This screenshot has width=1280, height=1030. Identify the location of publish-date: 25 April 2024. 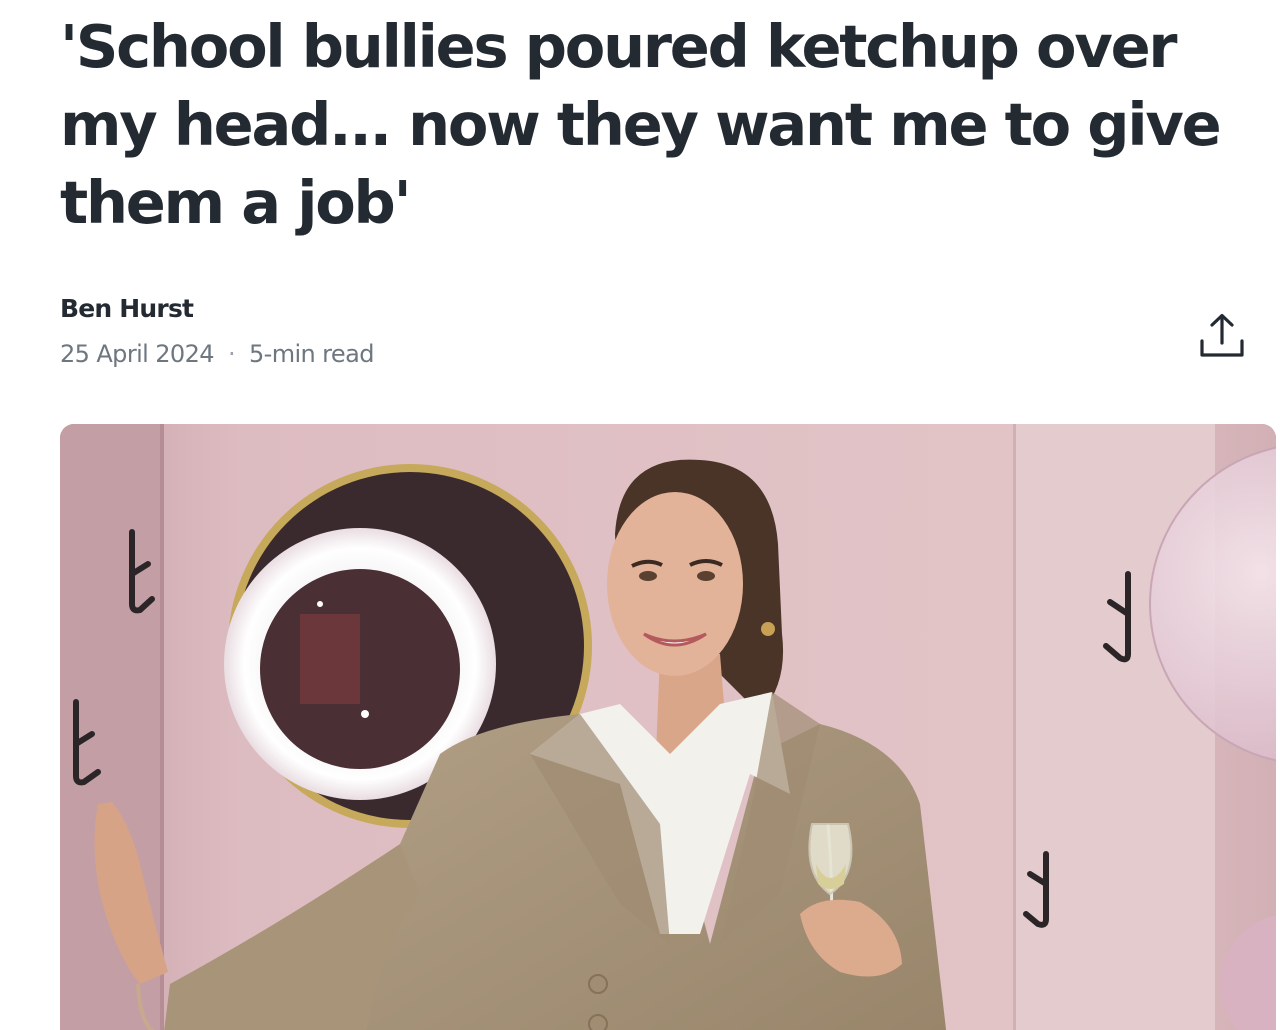
(137, 354).